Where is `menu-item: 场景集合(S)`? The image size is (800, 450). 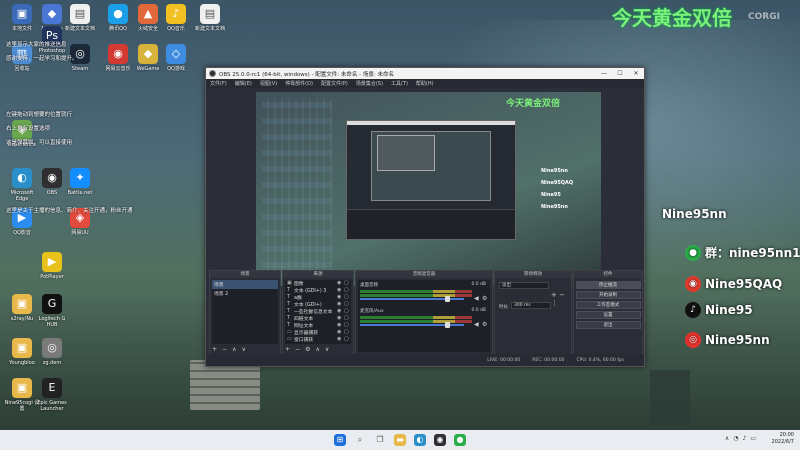
menu-item: 场景集合(S) is located at coordinates (369, 83).